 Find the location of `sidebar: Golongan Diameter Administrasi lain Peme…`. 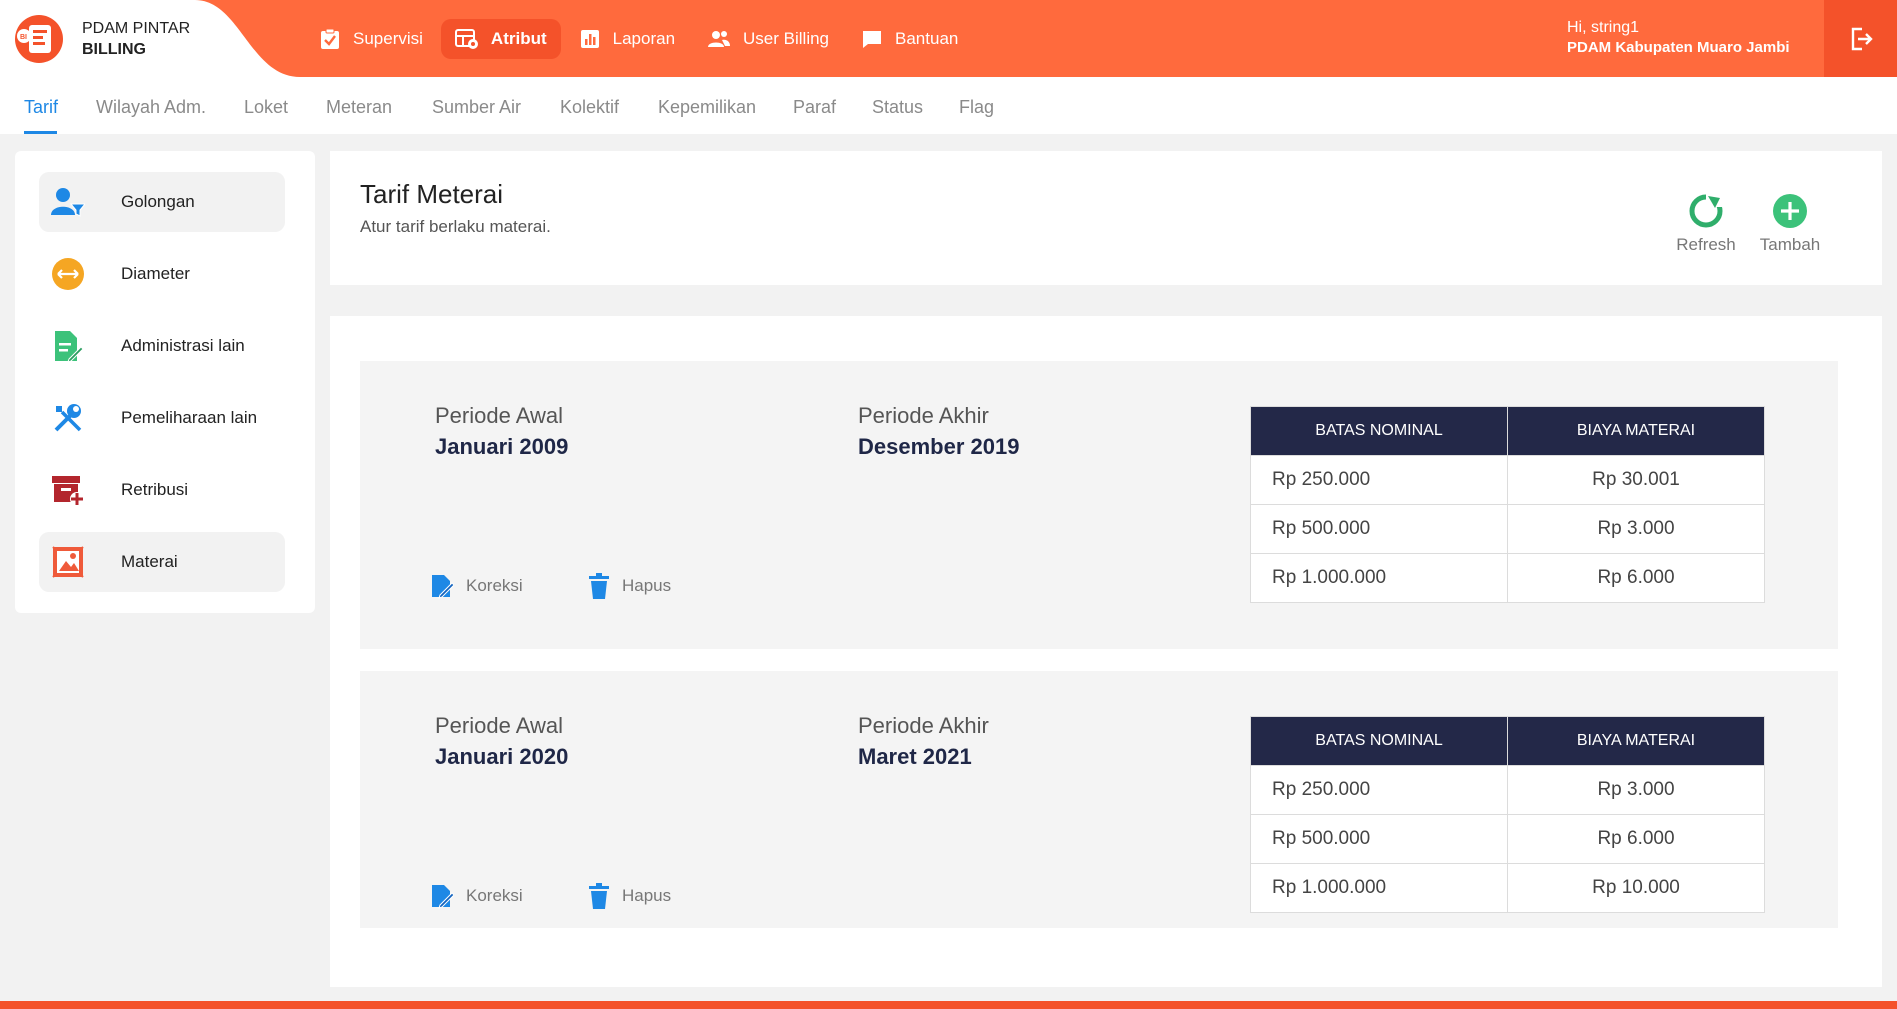

sidebar: Golongan Diameter Administrasi lain Peme… is located at coordinates (165, 382).